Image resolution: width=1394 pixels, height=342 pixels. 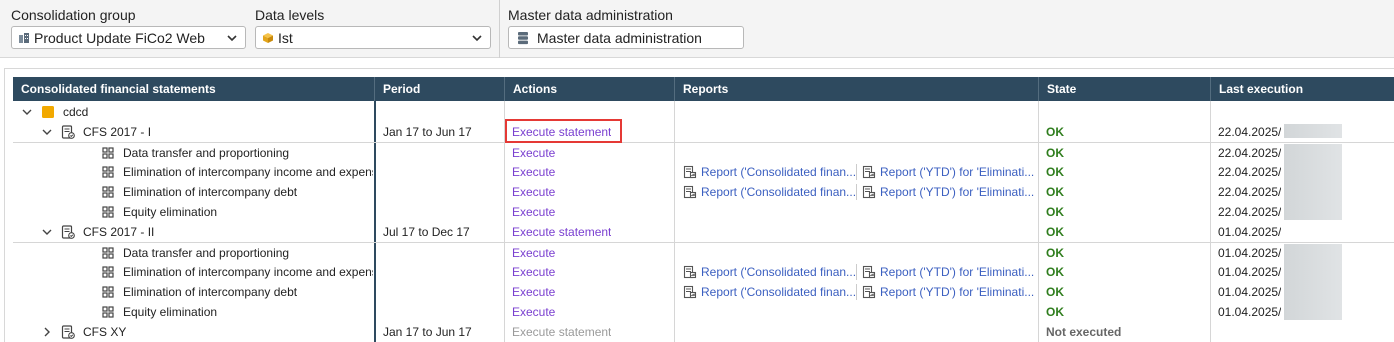 I want to click on consolidation-group-label: Consolidation group, so click(x=73, y=15).